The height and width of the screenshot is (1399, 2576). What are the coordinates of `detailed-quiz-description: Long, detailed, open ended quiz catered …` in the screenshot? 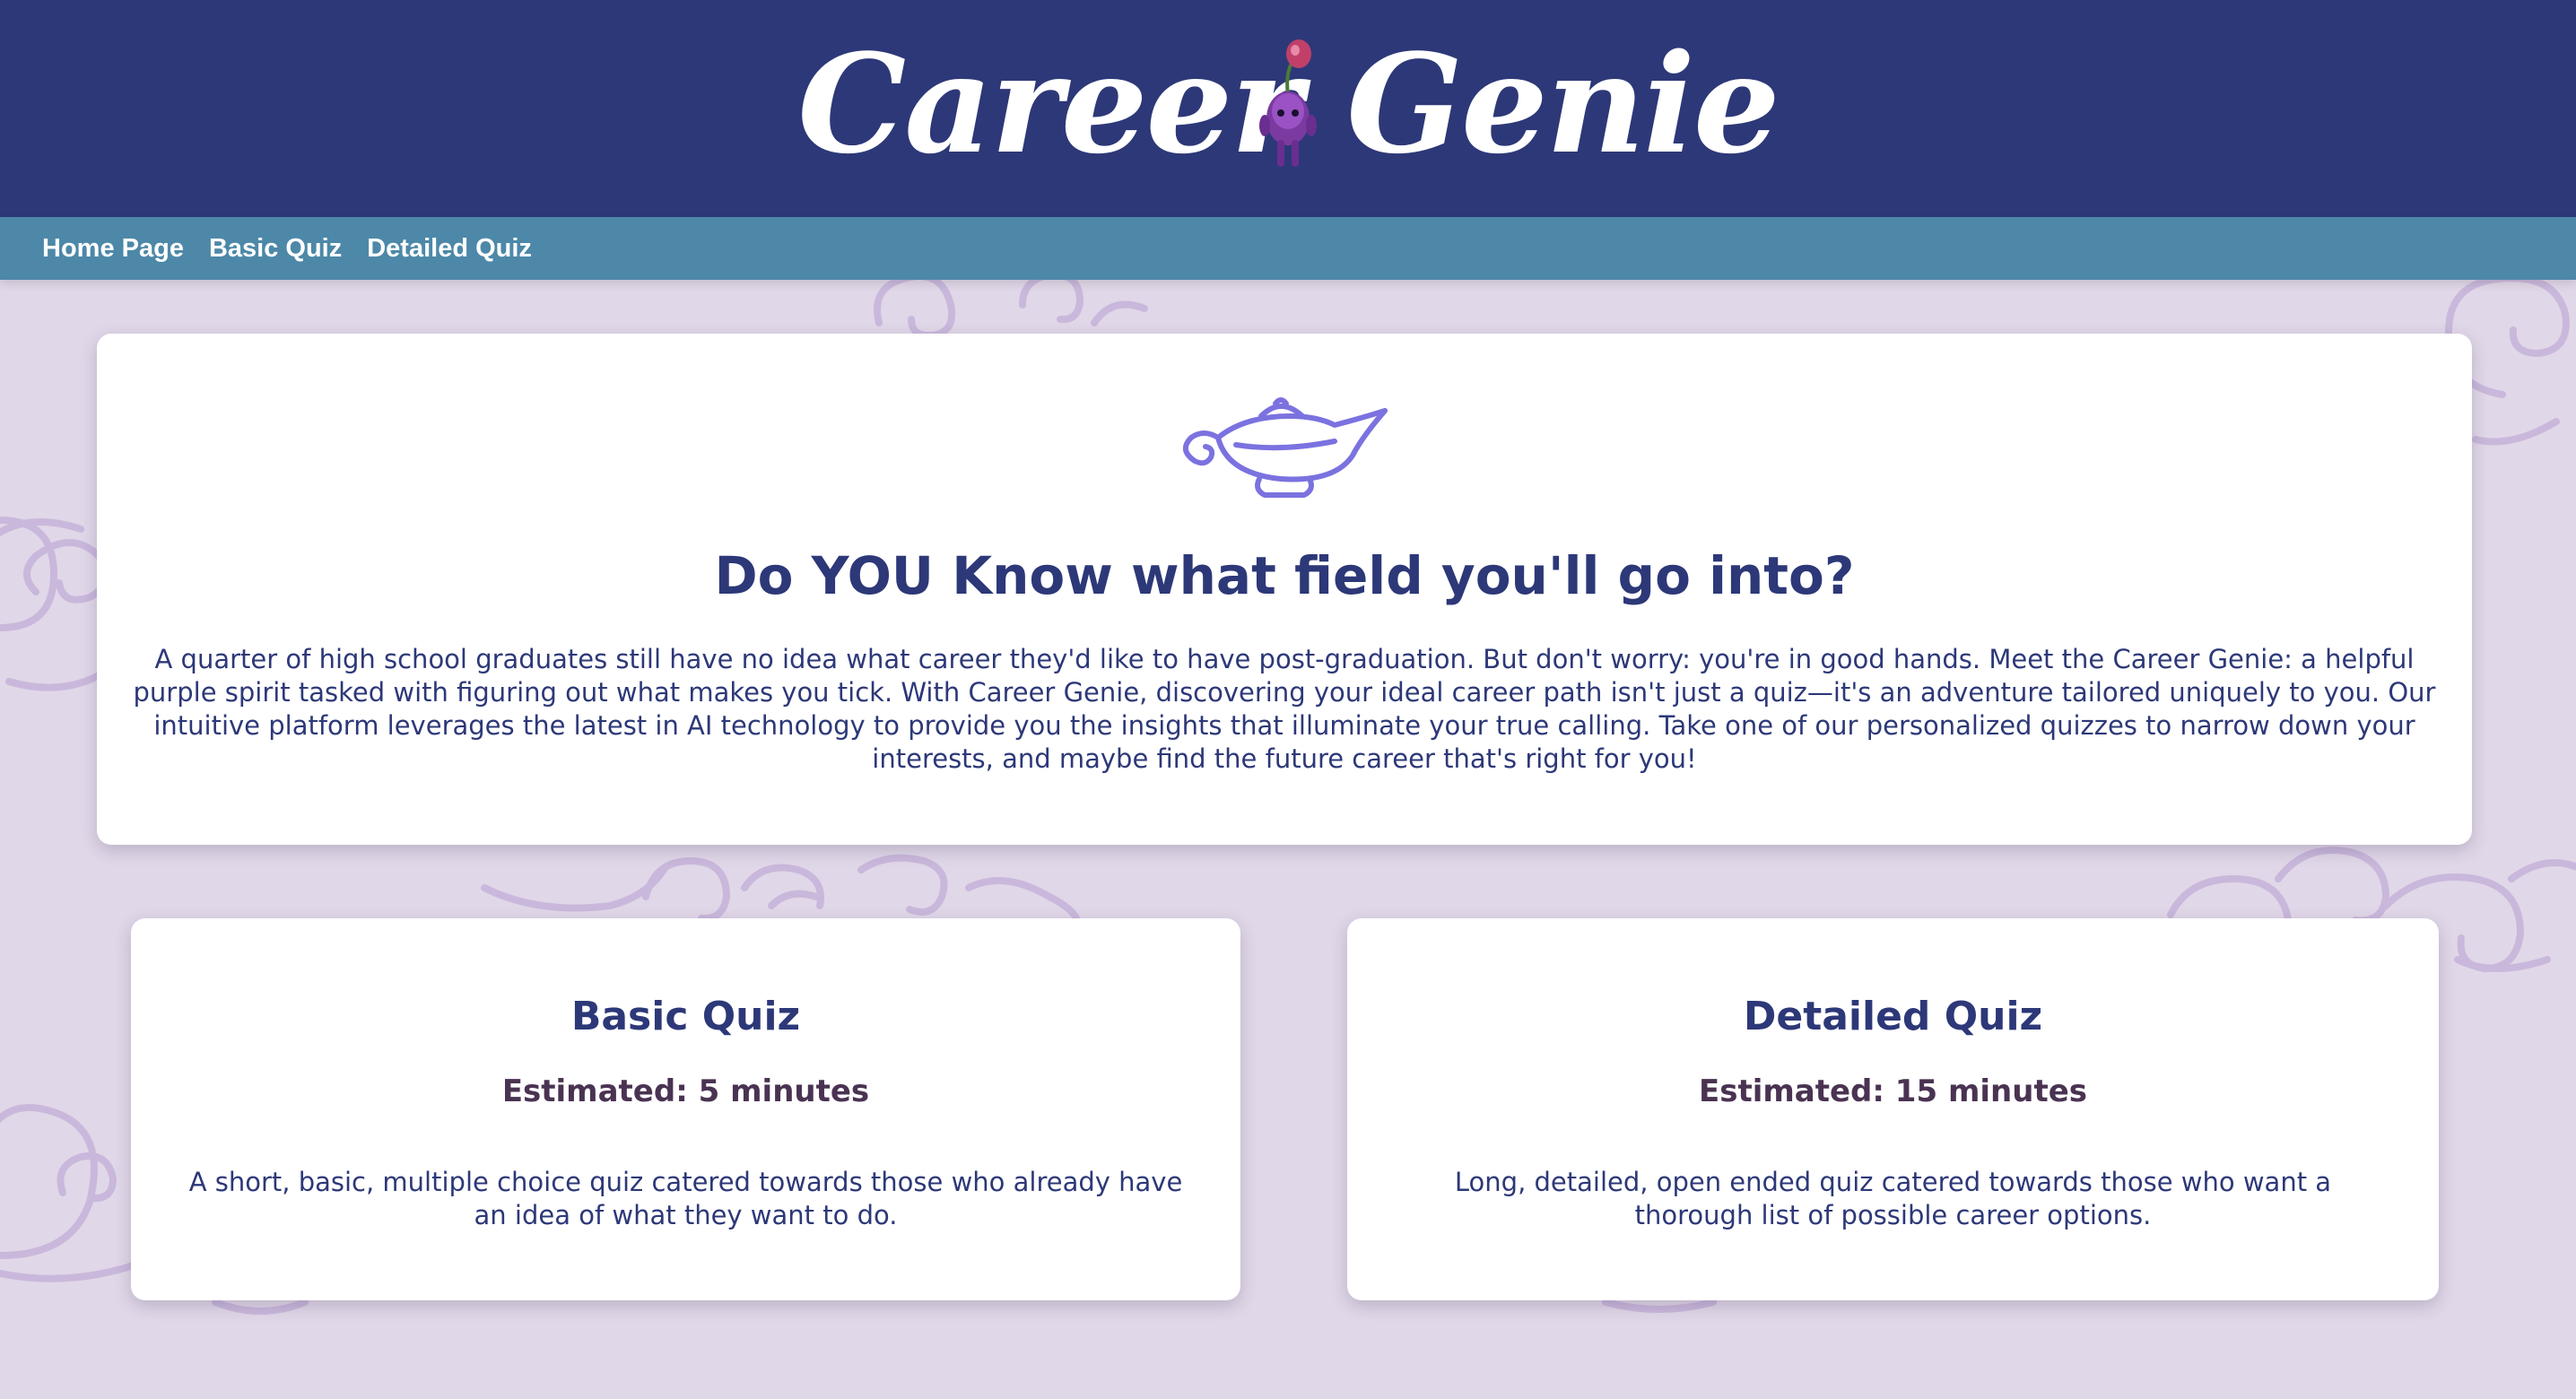 It's located at (1893, 1198).